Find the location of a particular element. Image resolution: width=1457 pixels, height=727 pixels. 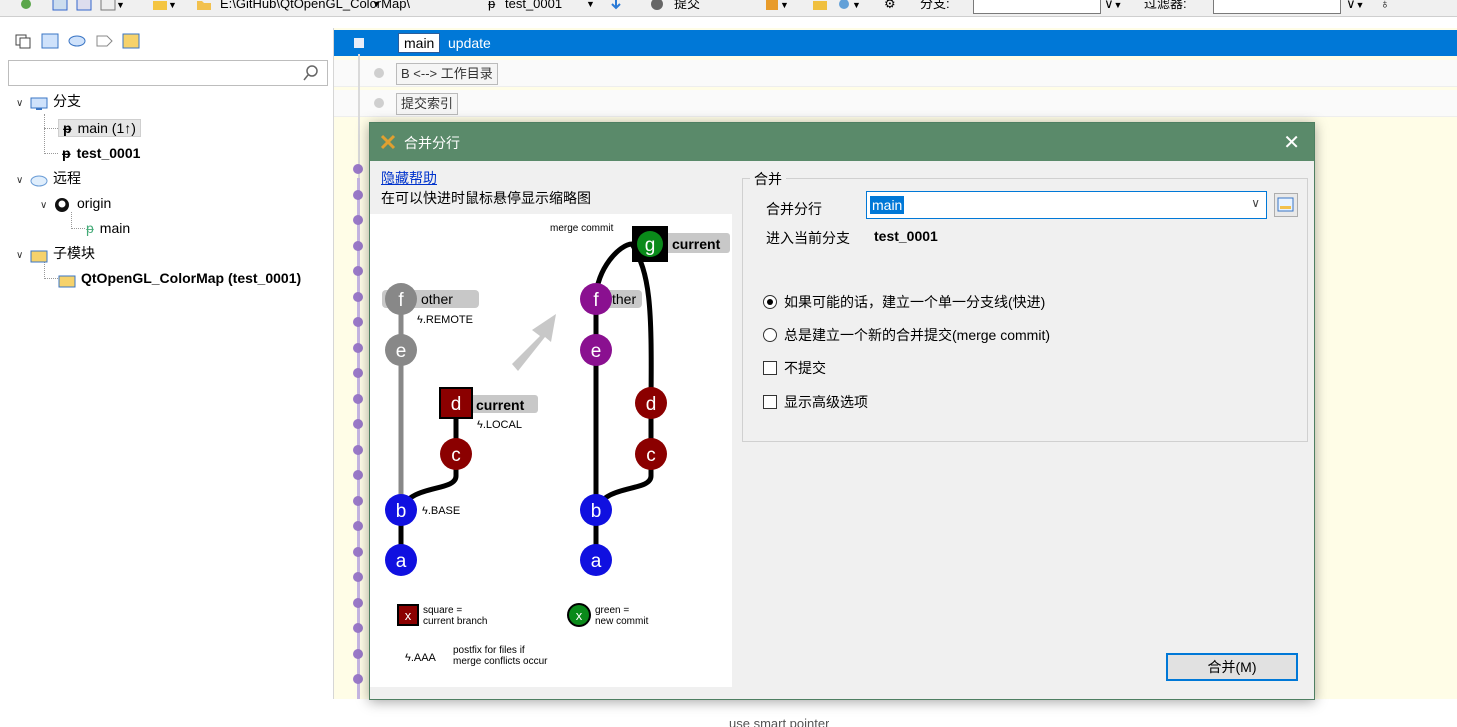

pull-icon is located at coordinates (616, 6).